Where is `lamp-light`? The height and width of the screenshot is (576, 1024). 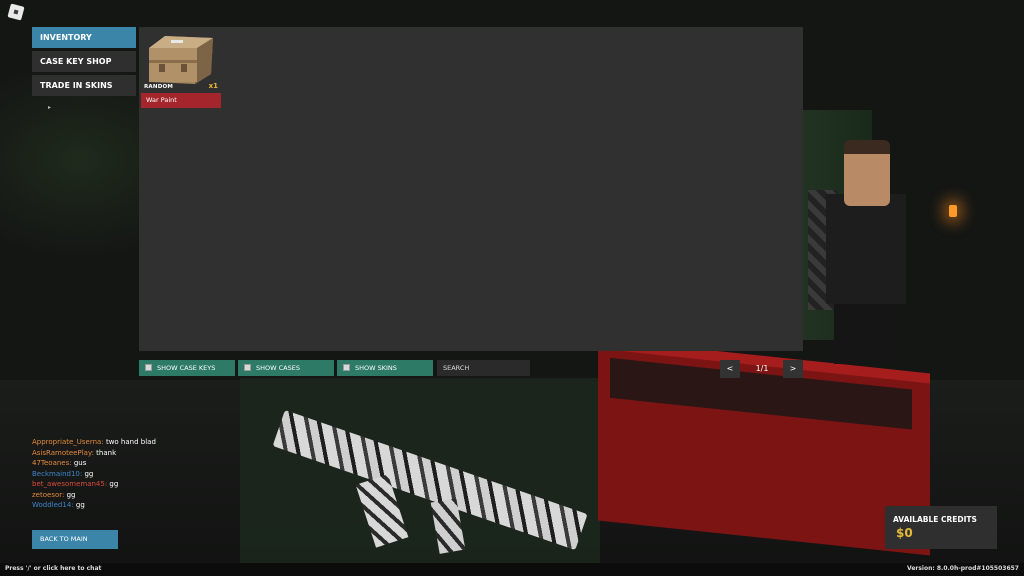
lamp-light is located at coordinates (953, 211).